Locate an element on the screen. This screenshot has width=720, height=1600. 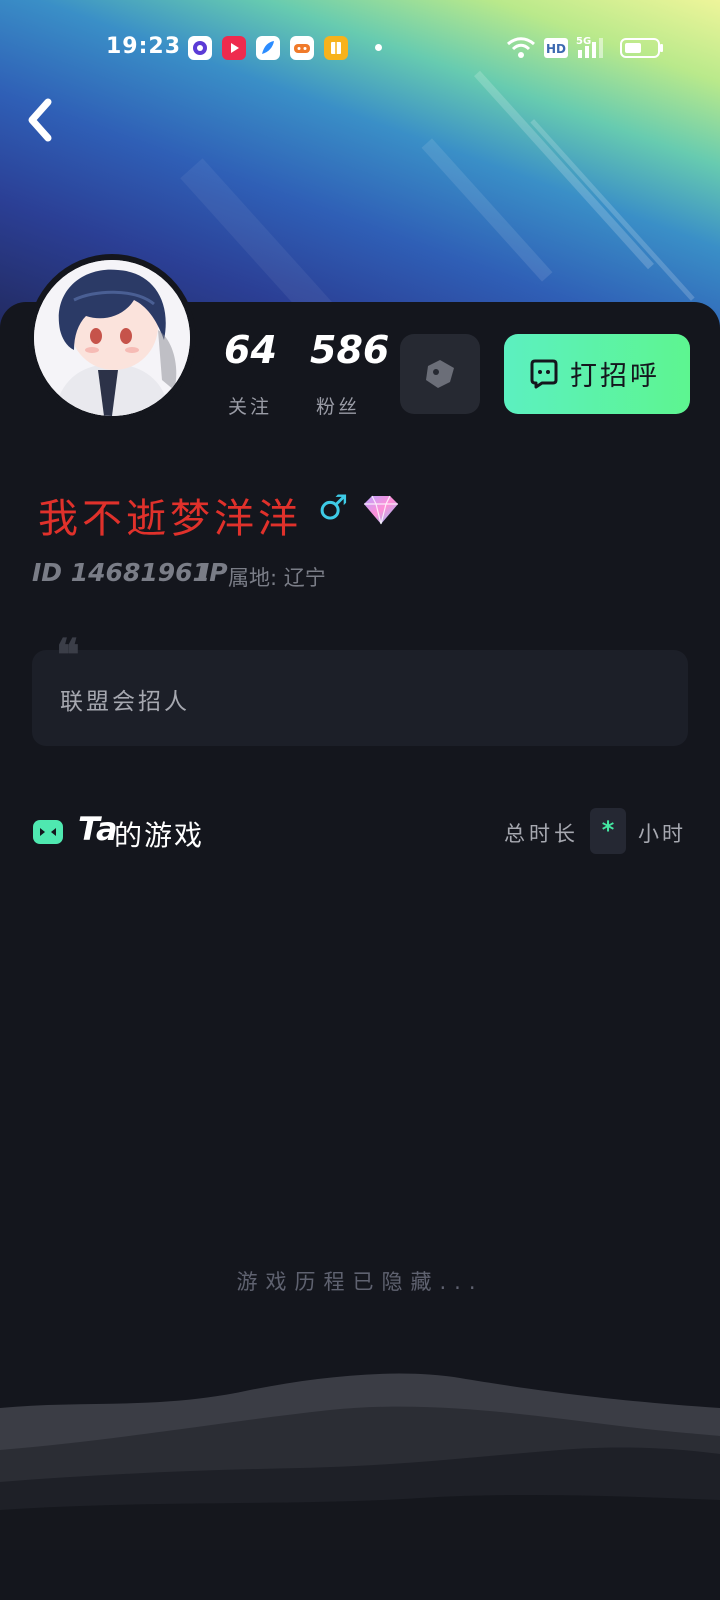
browser-icon is located at coordinates (200, 48).